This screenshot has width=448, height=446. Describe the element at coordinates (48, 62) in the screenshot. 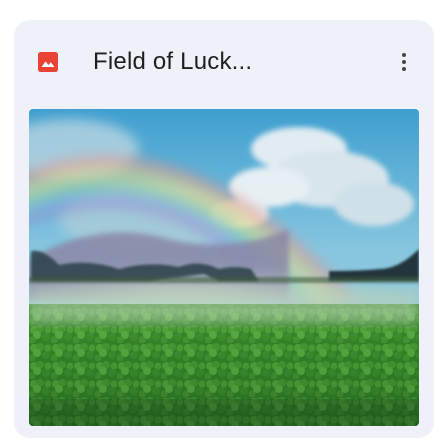

I see `image-file-icon` at that location.